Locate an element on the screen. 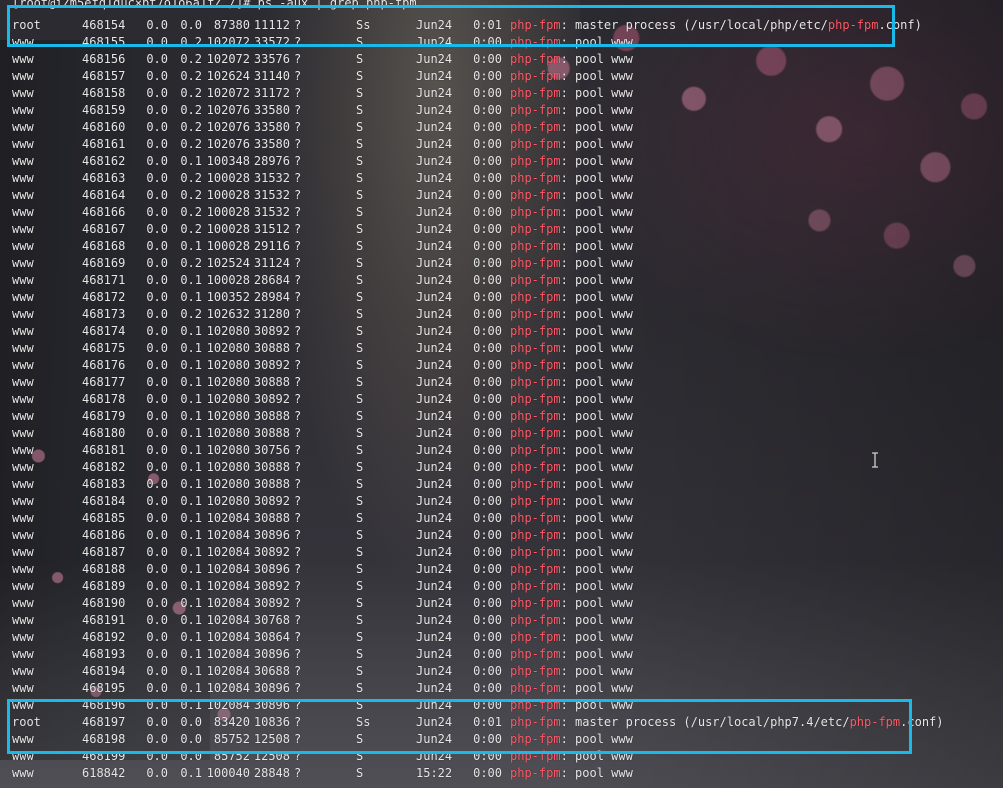 The image size is (1003, 788). process-pid: 468179 is located at coordinates (104, 416).